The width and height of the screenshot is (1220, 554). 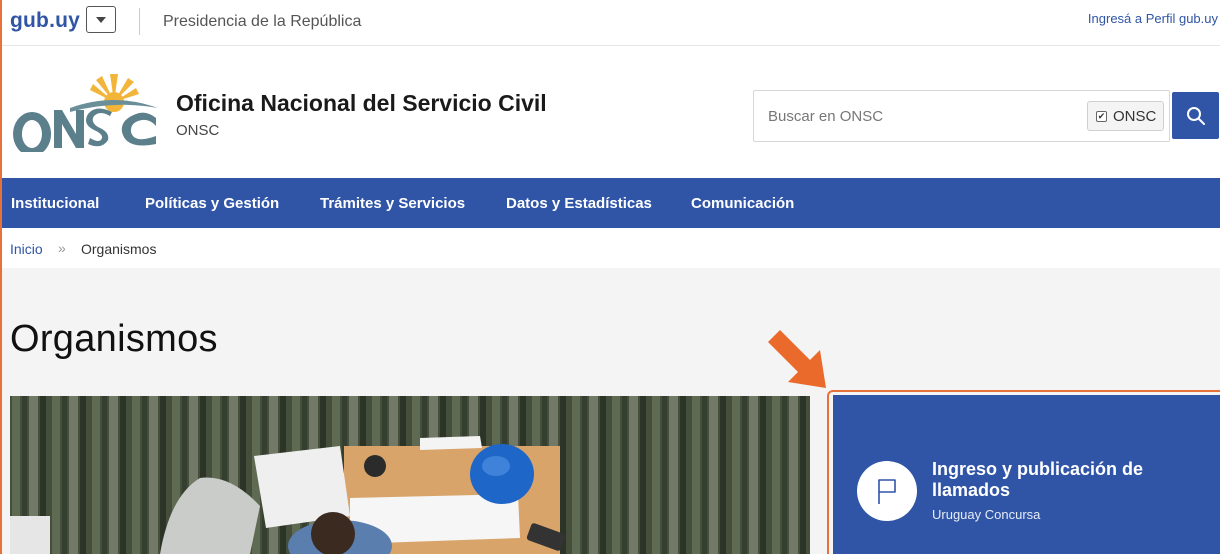 What do you see at coordinates (1135, 116) in the screenshot?
I see `search-scope-label: ONSC` at bounding box center [1135, 116].